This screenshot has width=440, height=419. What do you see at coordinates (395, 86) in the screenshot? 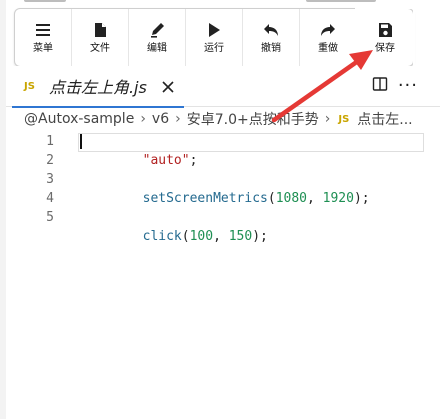
I see `tab-actions: ···` at bounding box center [395, 86].